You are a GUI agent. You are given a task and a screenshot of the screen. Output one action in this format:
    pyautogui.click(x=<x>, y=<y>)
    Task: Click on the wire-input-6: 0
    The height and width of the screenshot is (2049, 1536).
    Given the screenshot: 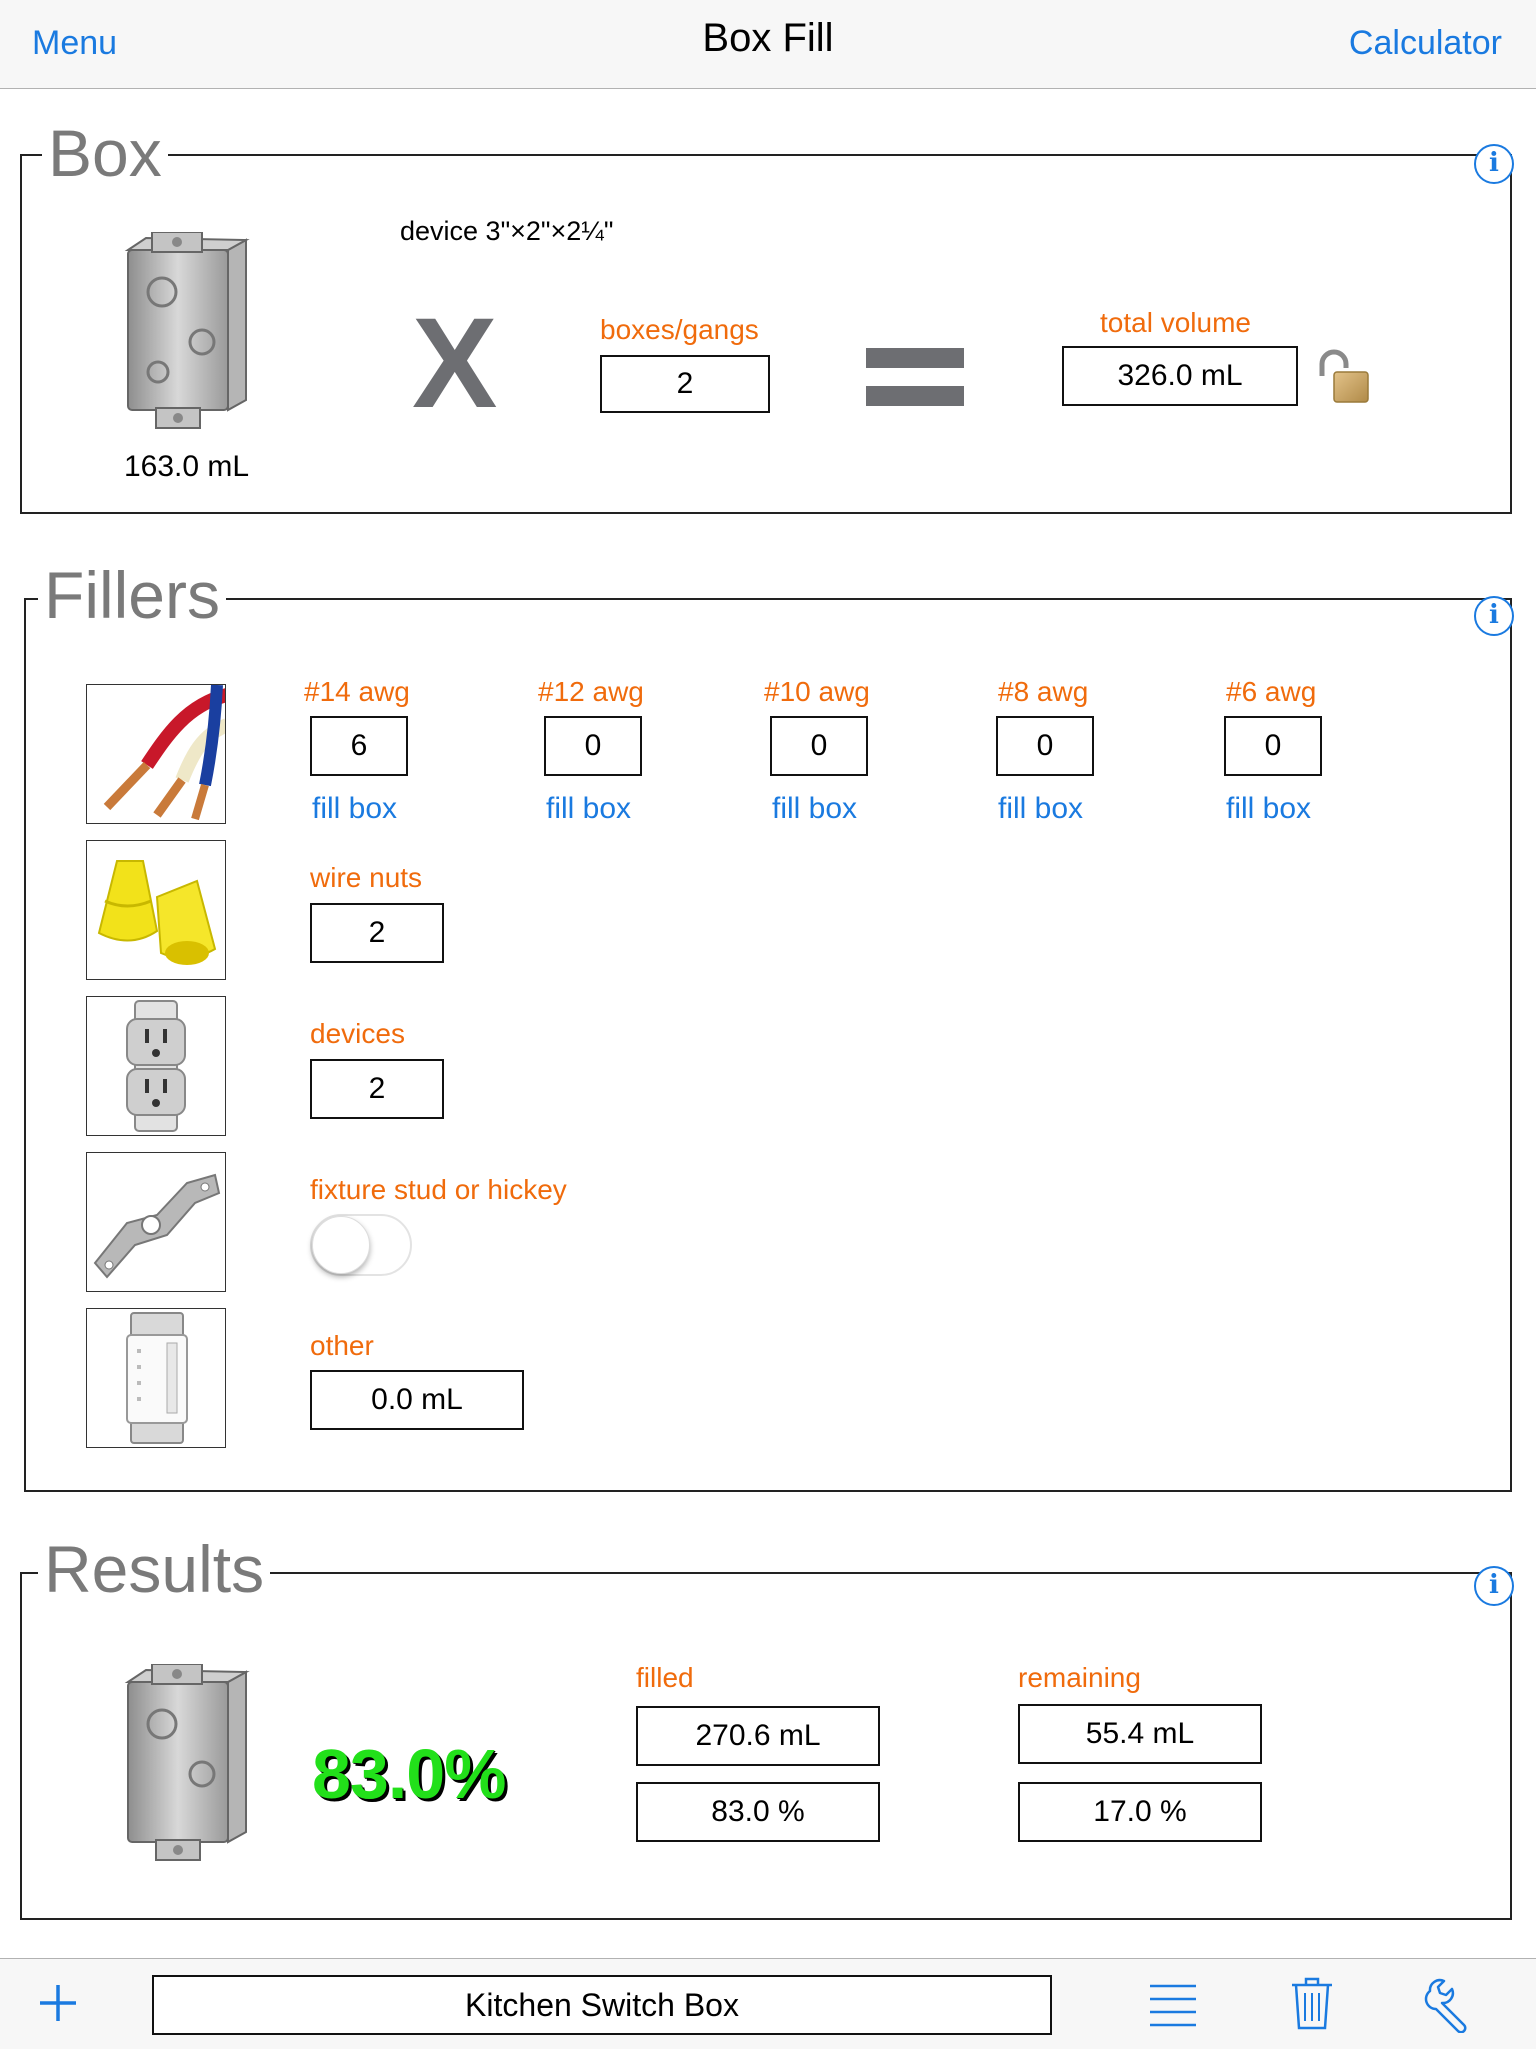 What is the action you would take?
    pyautogui.click(x=1273, y=746)
    